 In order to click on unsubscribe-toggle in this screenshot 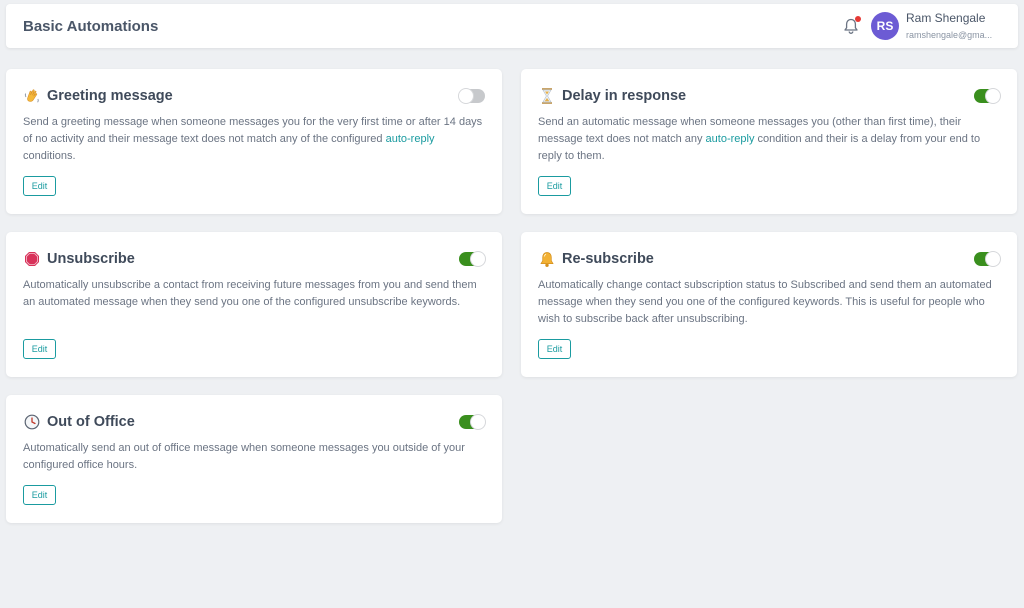, I will do `click(472, 259)`.